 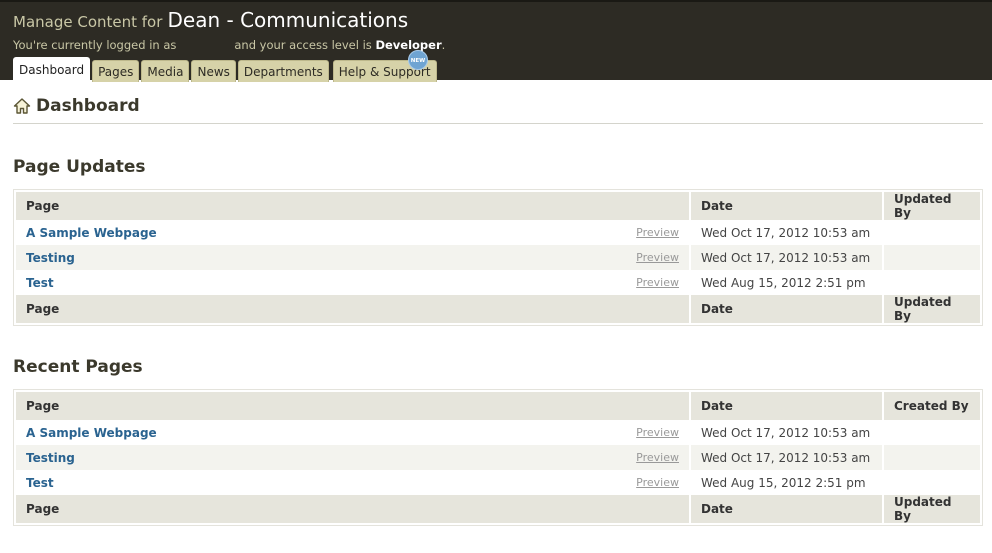 I want to click on access-text: and your access level is, so click(x=303, y=45).